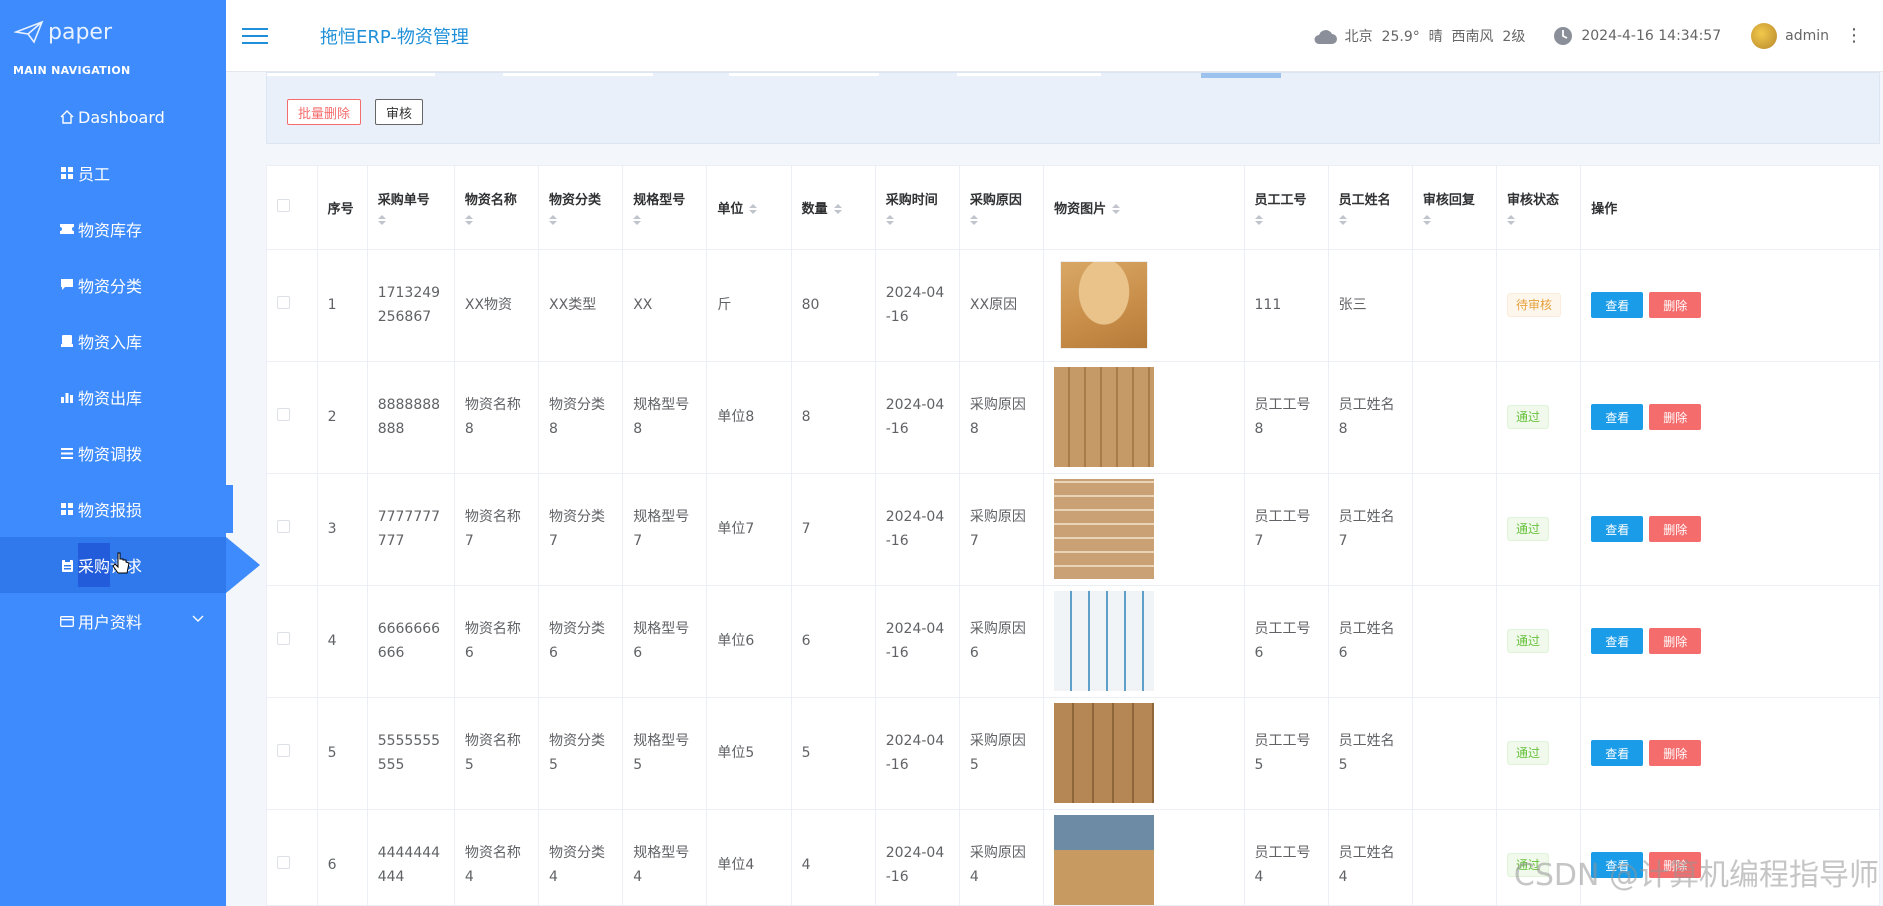 This screenshot has width=1883, height=906. What do you see at coordinates (292, 857) in the screenshot?
I see `row-select-cell` at bounding box center [292, 857].